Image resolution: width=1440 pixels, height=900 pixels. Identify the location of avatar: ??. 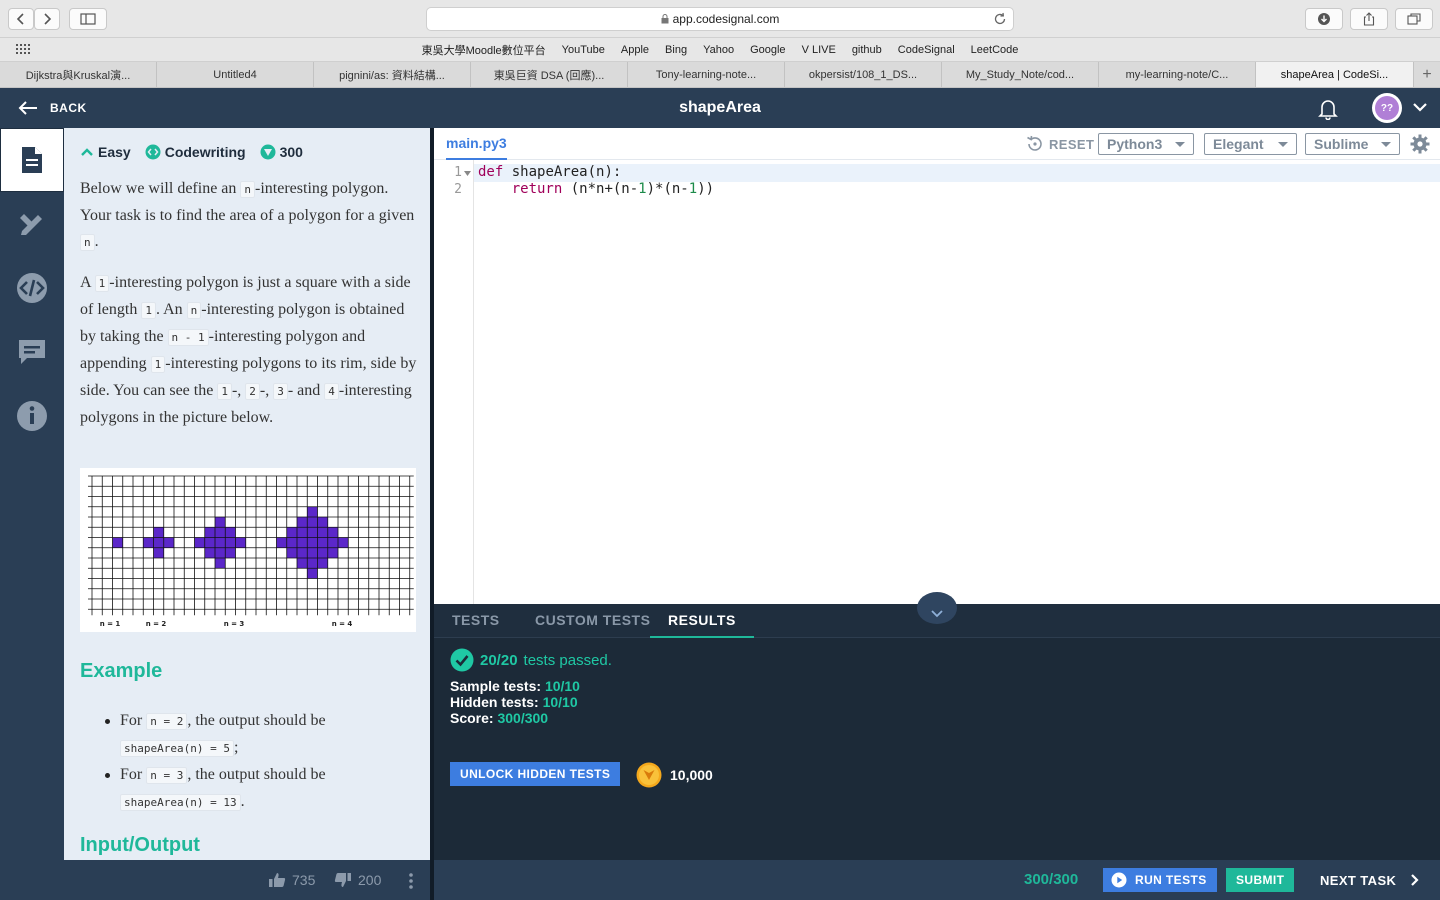
(1387, 108).